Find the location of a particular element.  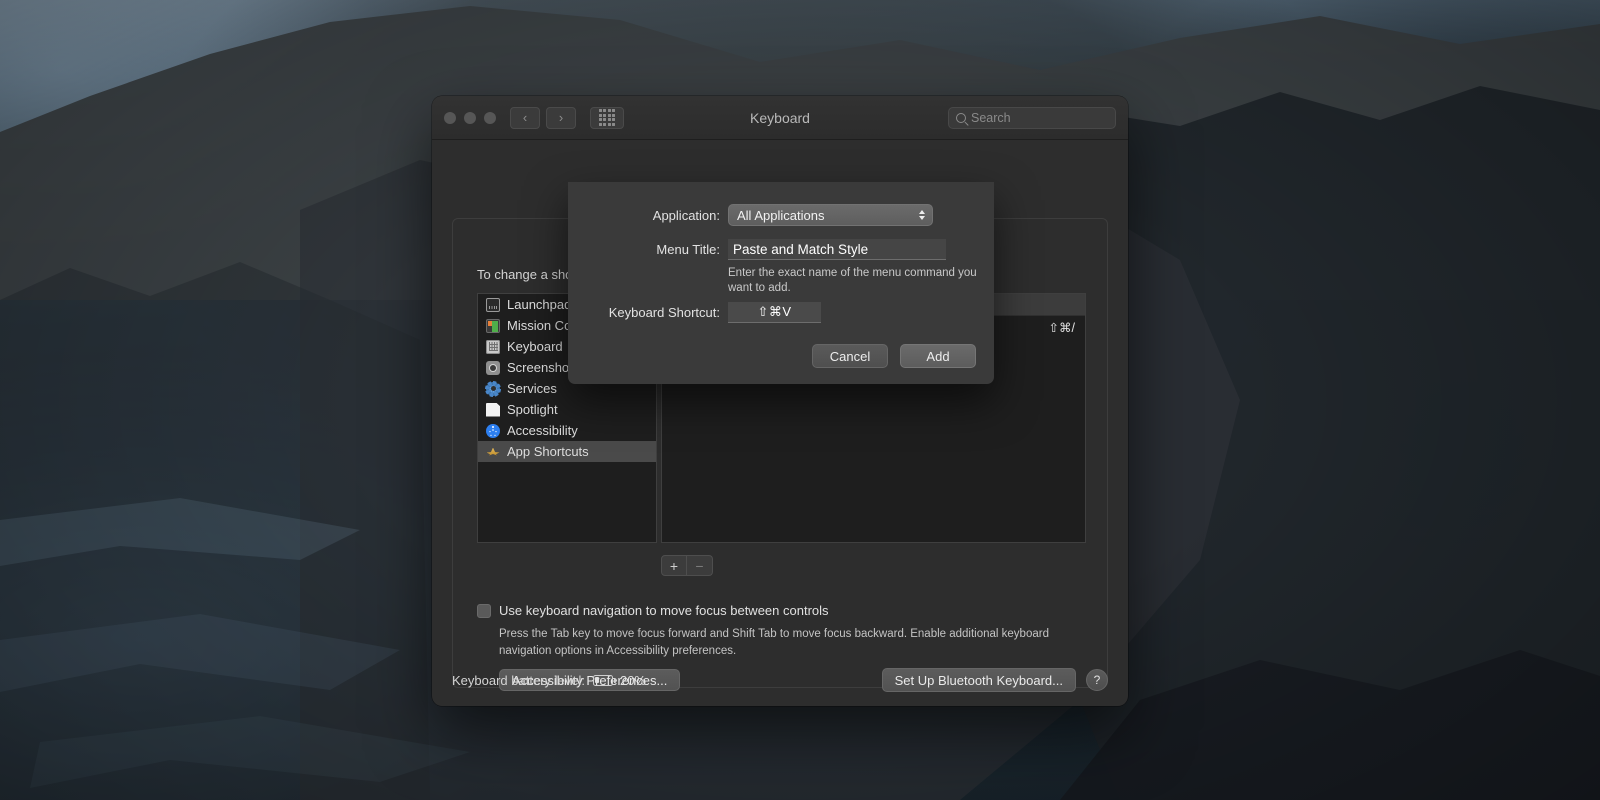

application-value: All Applications is located at coordinates (781, 215).